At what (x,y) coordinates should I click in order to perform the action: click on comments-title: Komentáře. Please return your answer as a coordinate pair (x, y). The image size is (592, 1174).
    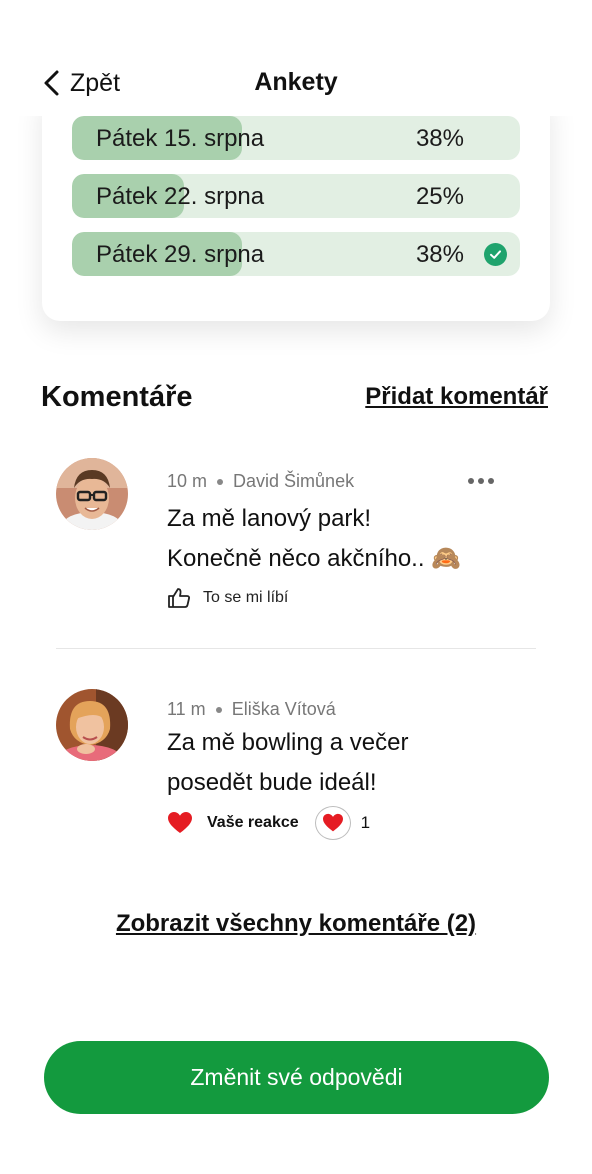
    Looking at the image, I should click on (117, 397).